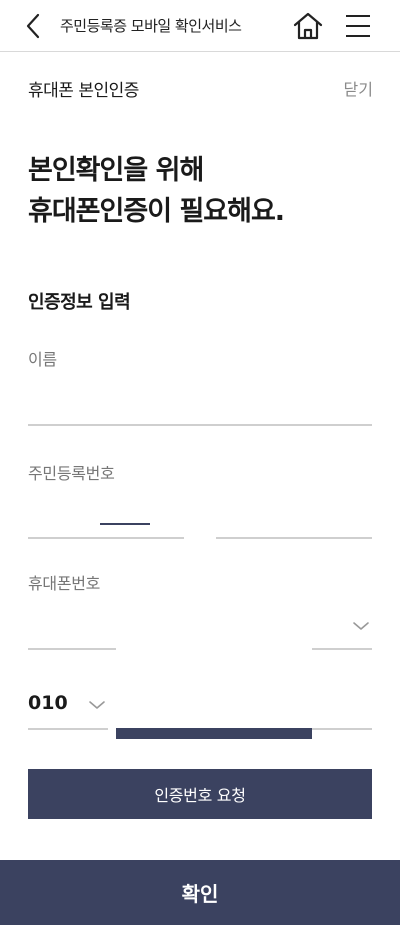 This screenshot has width=400, height=925. What do you see at coordinates (64, 583) in the screenshot?
I see `phone-label: 휴대폰번호` at bounding box center [64, 583].